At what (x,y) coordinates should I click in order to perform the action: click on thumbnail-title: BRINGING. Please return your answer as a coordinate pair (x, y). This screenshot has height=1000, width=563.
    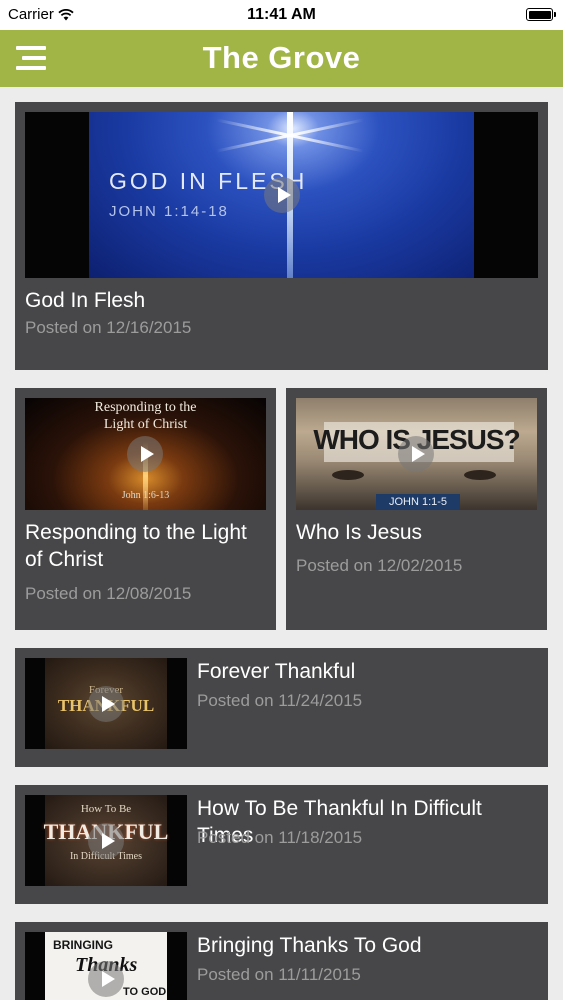
    Looking at the image, I should click on (83, 945).